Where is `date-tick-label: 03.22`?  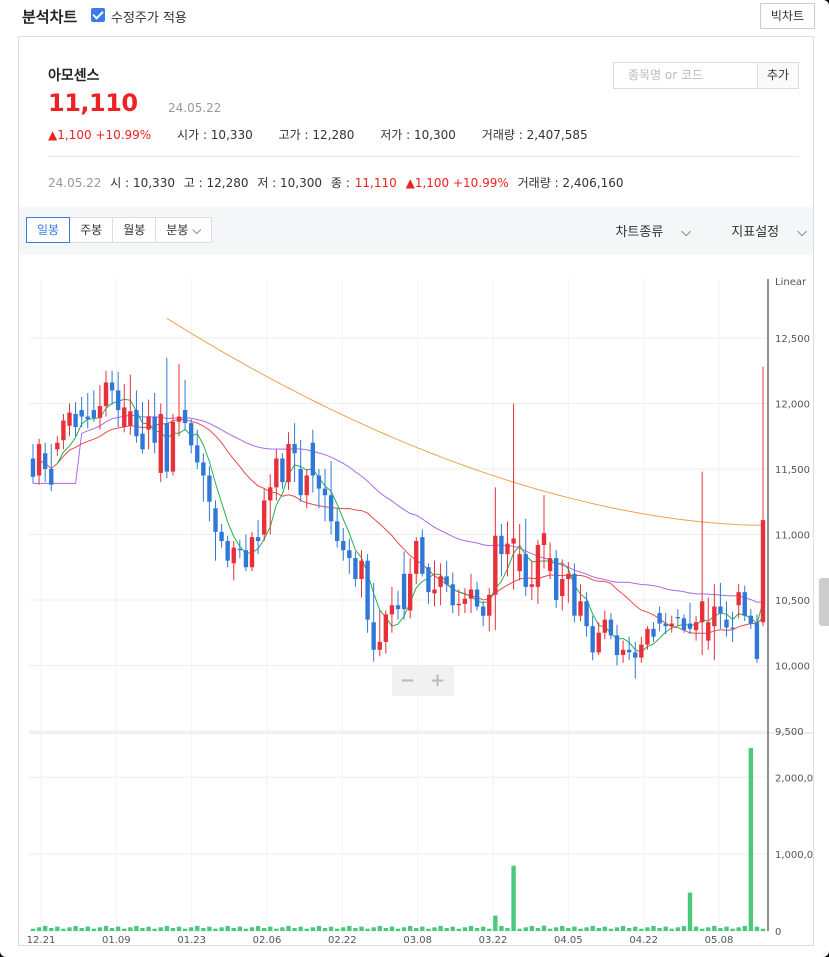
date-tick-label: 03.22 is located at coordinates (493, 940).